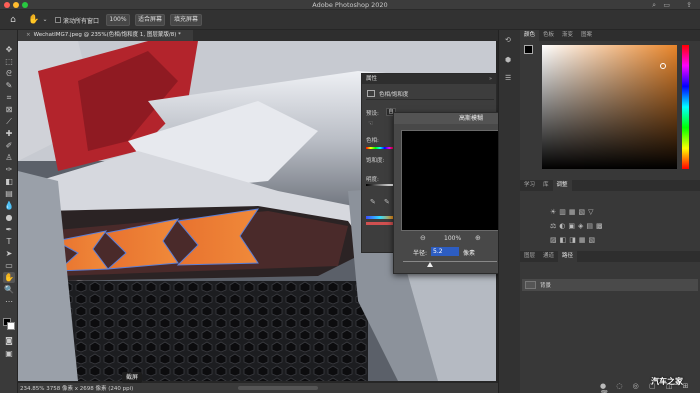 This screenshot has width=700, height=393. I want to click on layer-name: 背景, so click(546, 286).